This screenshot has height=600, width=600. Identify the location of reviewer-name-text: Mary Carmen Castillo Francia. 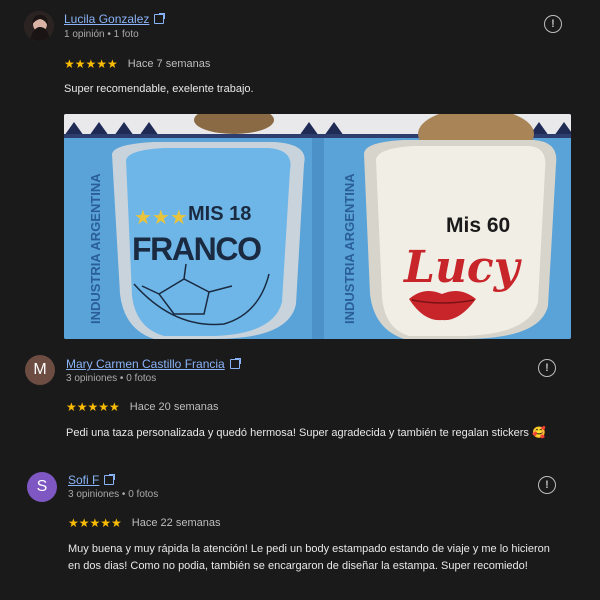
(145, 364).